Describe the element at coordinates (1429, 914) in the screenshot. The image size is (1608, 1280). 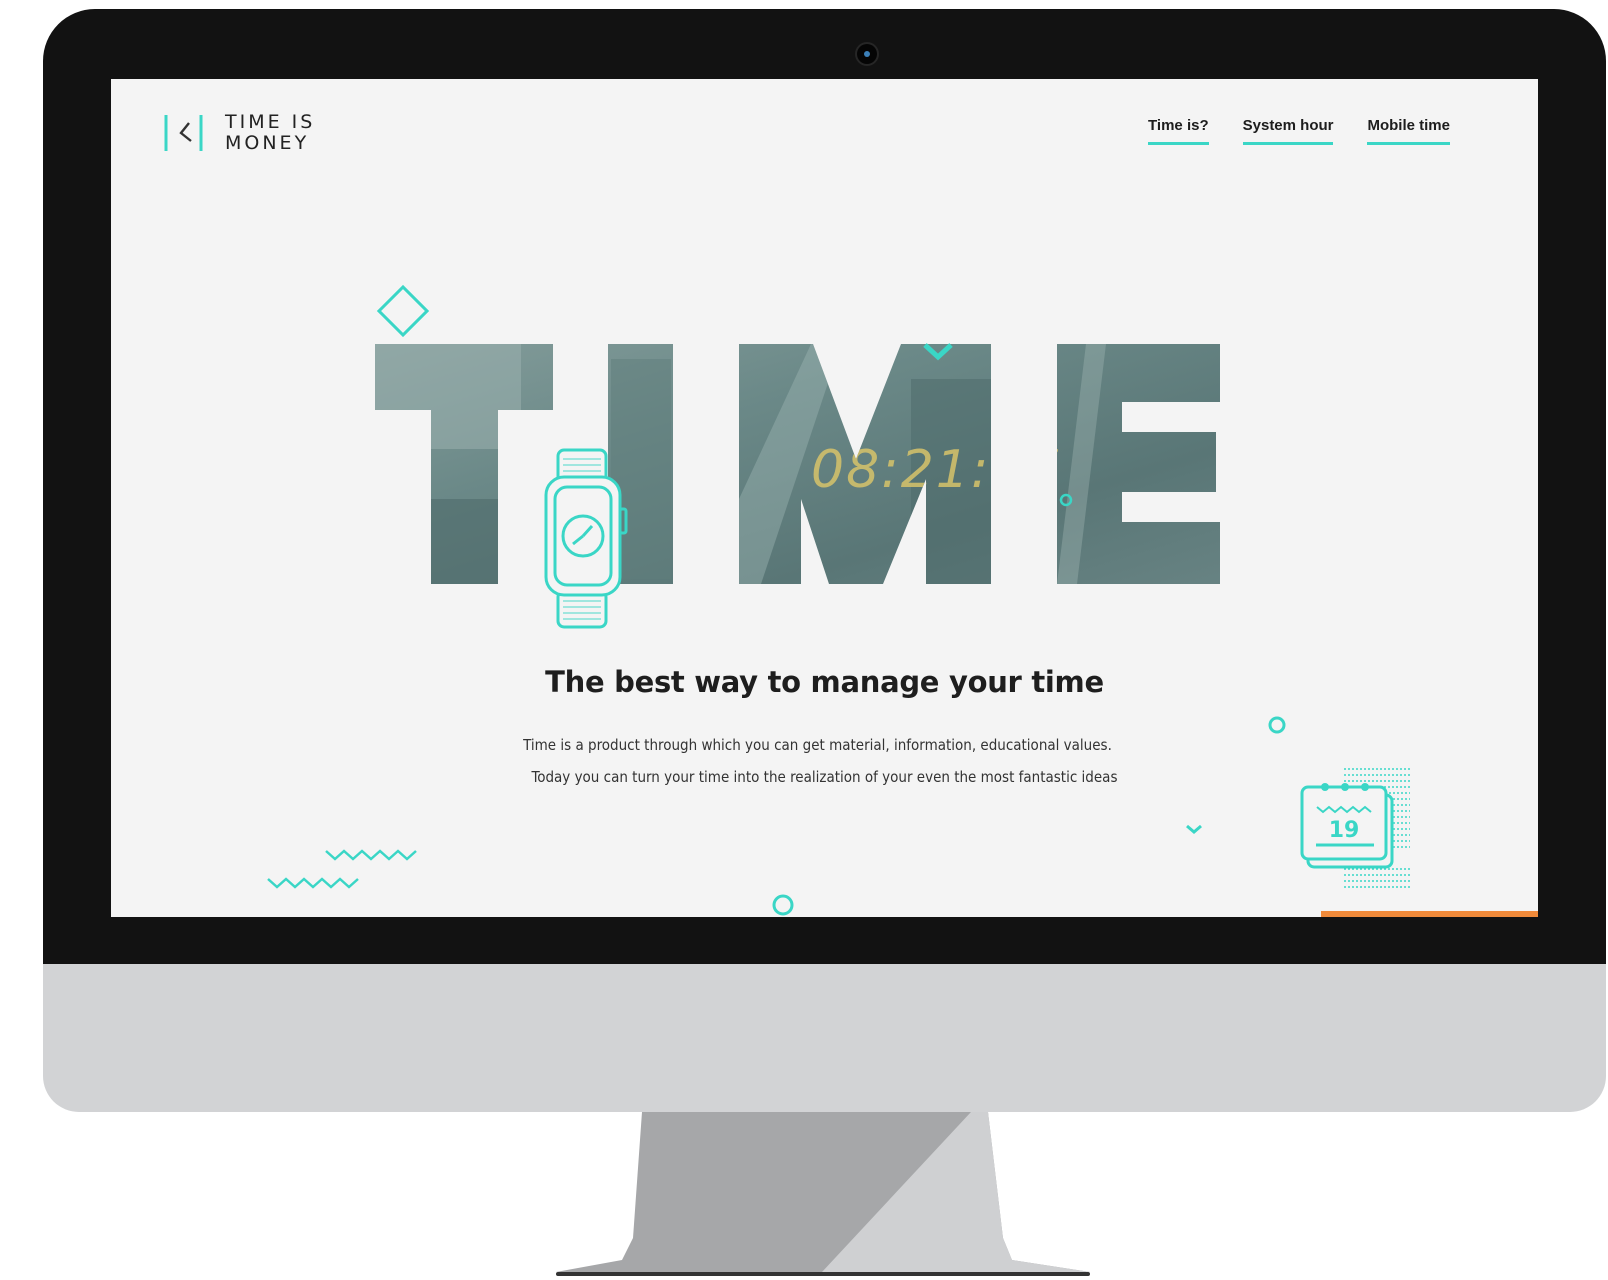
I see `orange-bar` at that location.